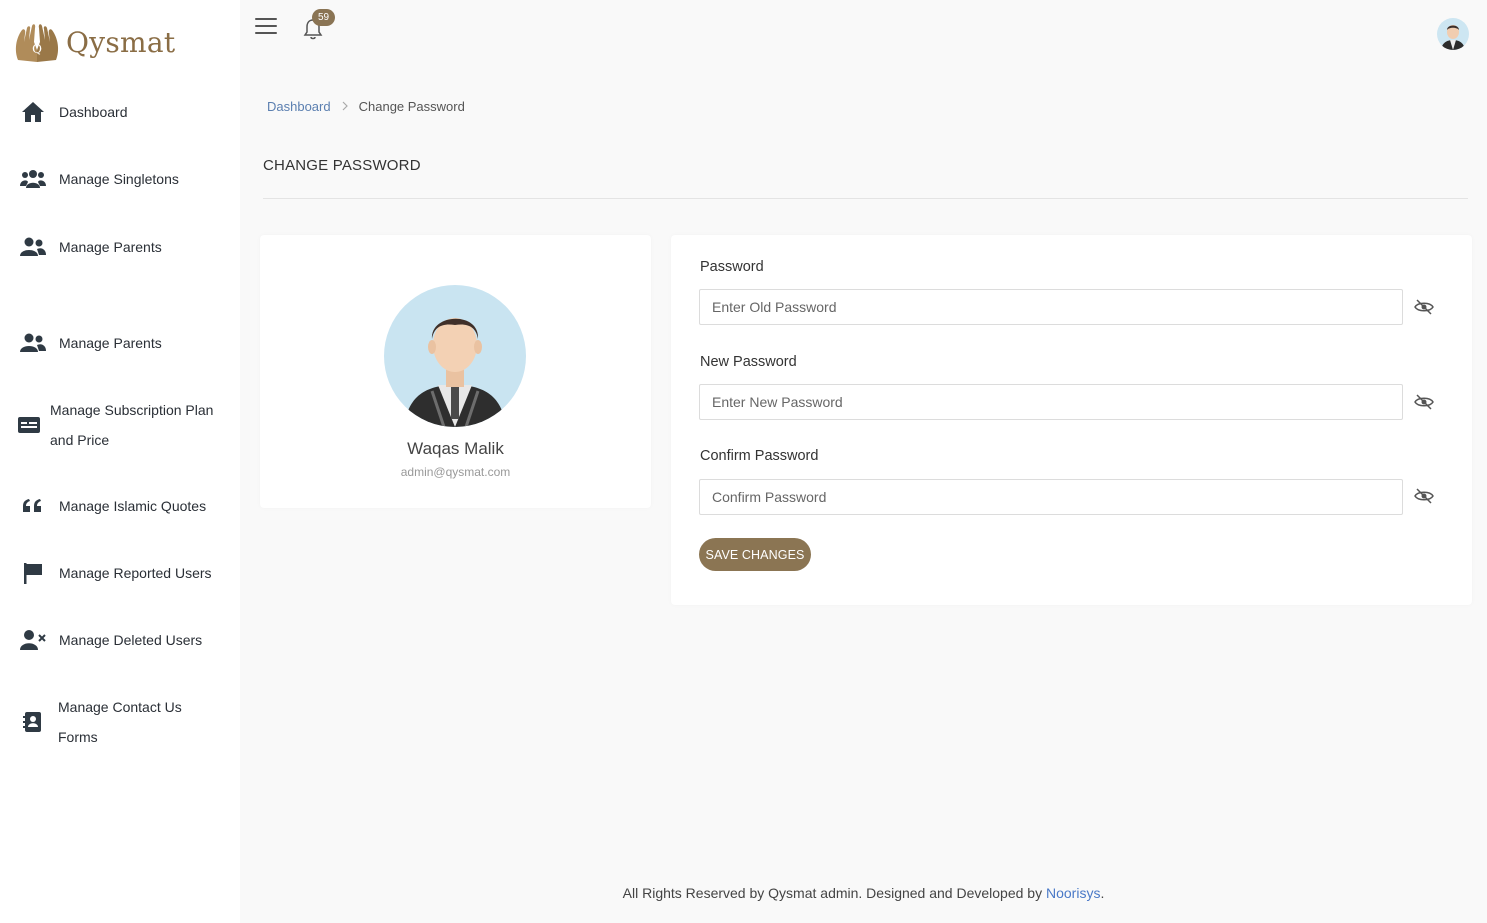  Describe the element at coordinates (1051, 307) in the screenshot. I see `old-password-input` at that location.